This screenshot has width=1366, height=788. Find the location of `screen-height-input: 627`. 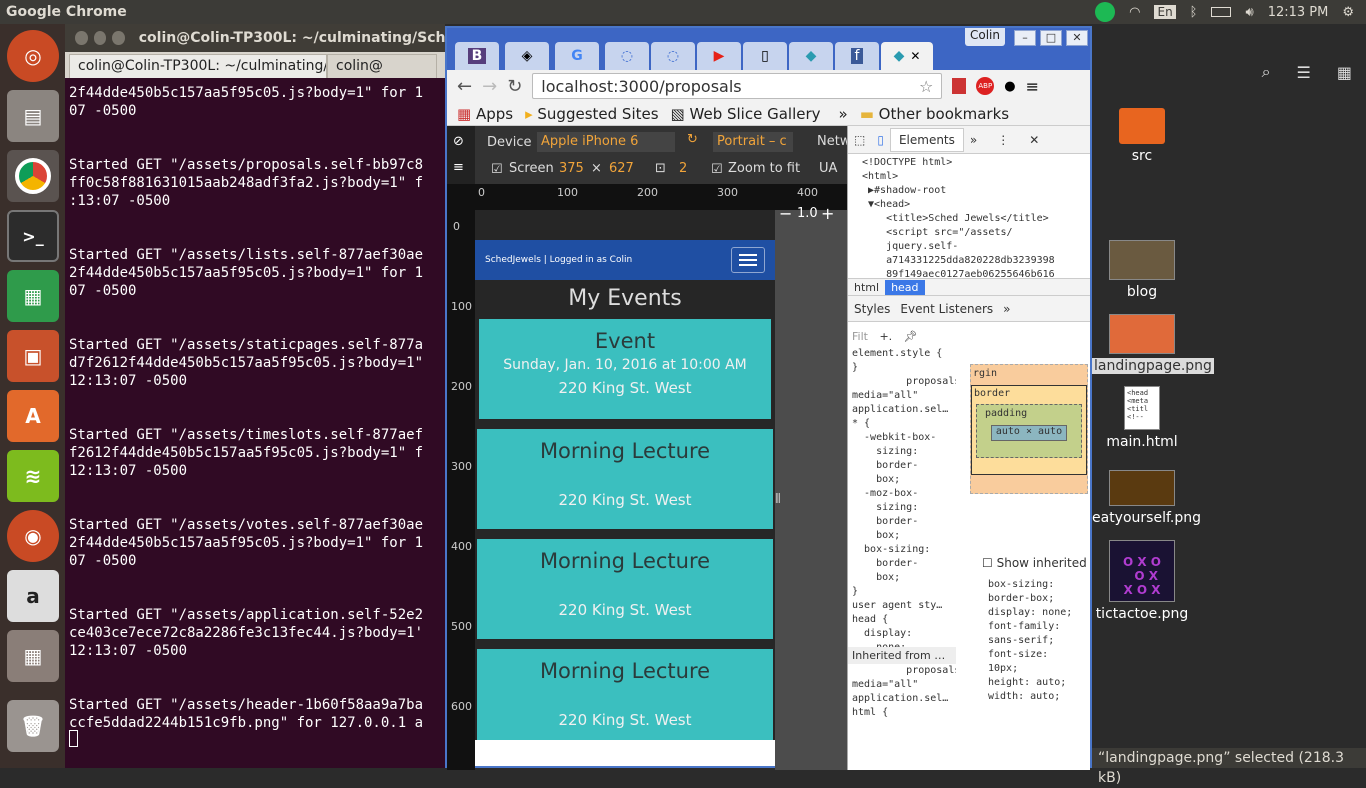

screen-height-input: 627 is located at coordinates (621, 168).